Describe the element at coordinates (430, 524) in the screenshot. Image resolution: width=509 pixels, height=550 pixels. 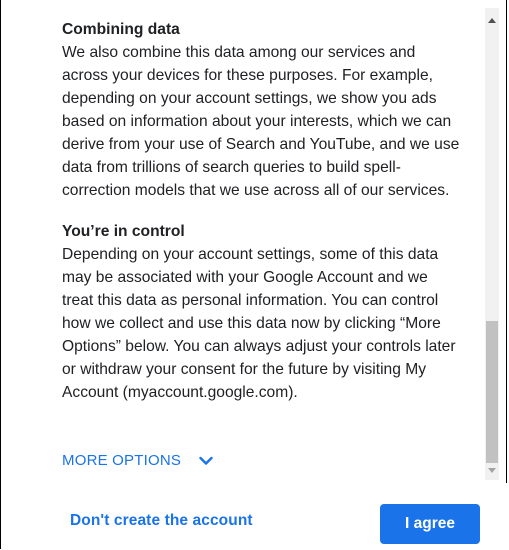
I see `i-agree-button: I agree` at that location.